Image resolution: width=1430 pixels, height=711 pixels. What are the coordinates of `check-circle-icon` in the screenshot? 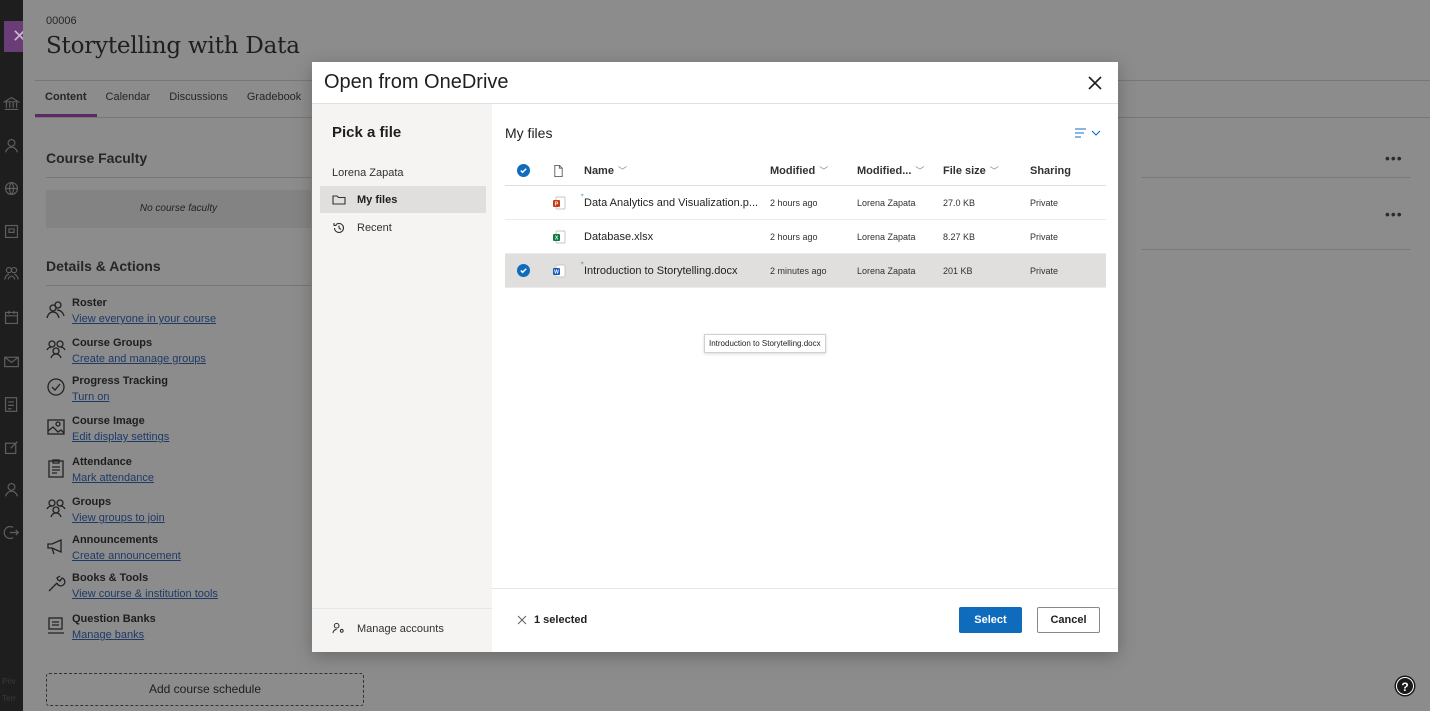 It's located at (56, 387).